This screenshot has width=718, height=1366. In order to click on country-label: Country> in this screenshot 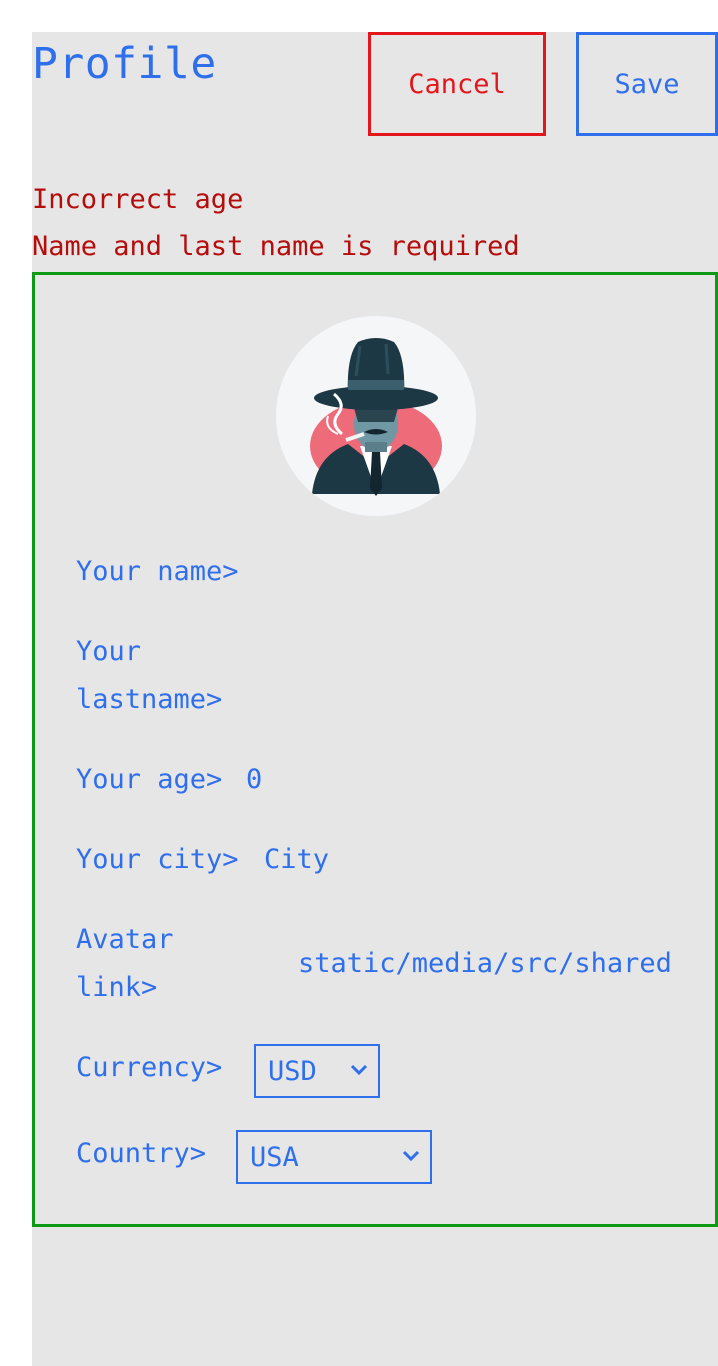, I will do `click(141, 1153)`.